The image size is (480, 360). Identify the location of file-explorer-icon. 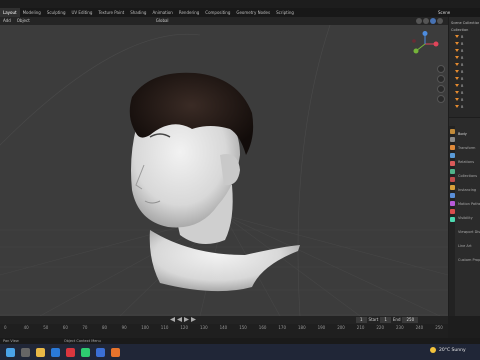
(40, 352).